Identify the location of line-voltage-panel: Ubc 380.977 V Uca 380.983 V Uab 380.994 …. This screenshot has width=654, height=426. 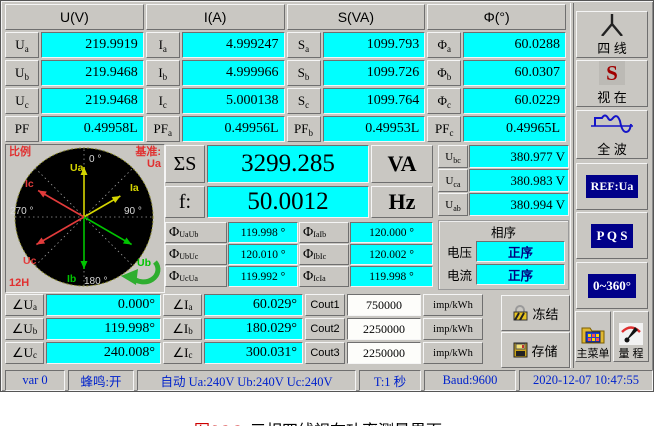
(503, 180).